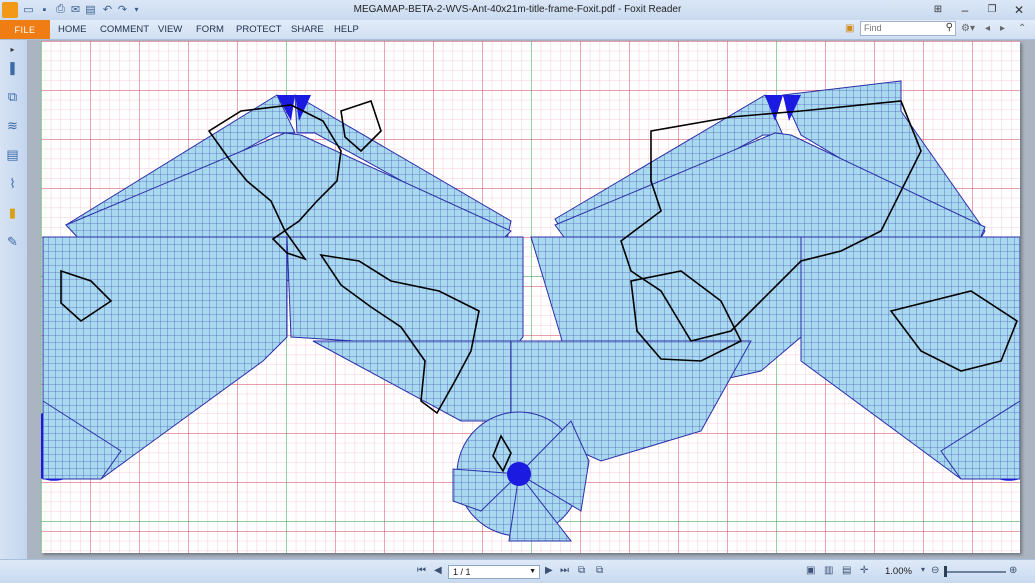 The image size is (1035, 583). Describe the element at coordinates (12, 125) in the screenshot. I see `layers-icon: ≋` at that location.